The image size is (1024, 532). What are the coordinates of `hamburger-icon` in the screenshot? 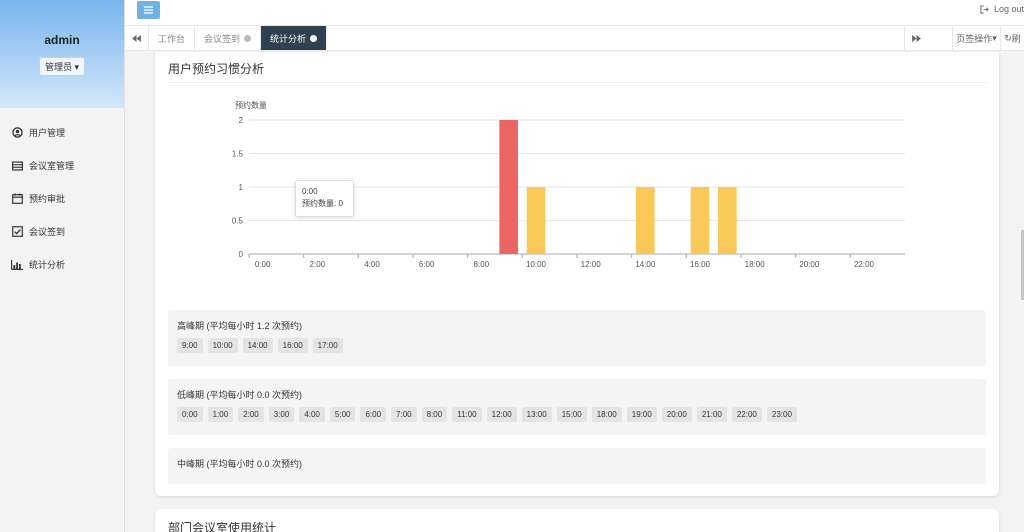 It's located at (148, 10).